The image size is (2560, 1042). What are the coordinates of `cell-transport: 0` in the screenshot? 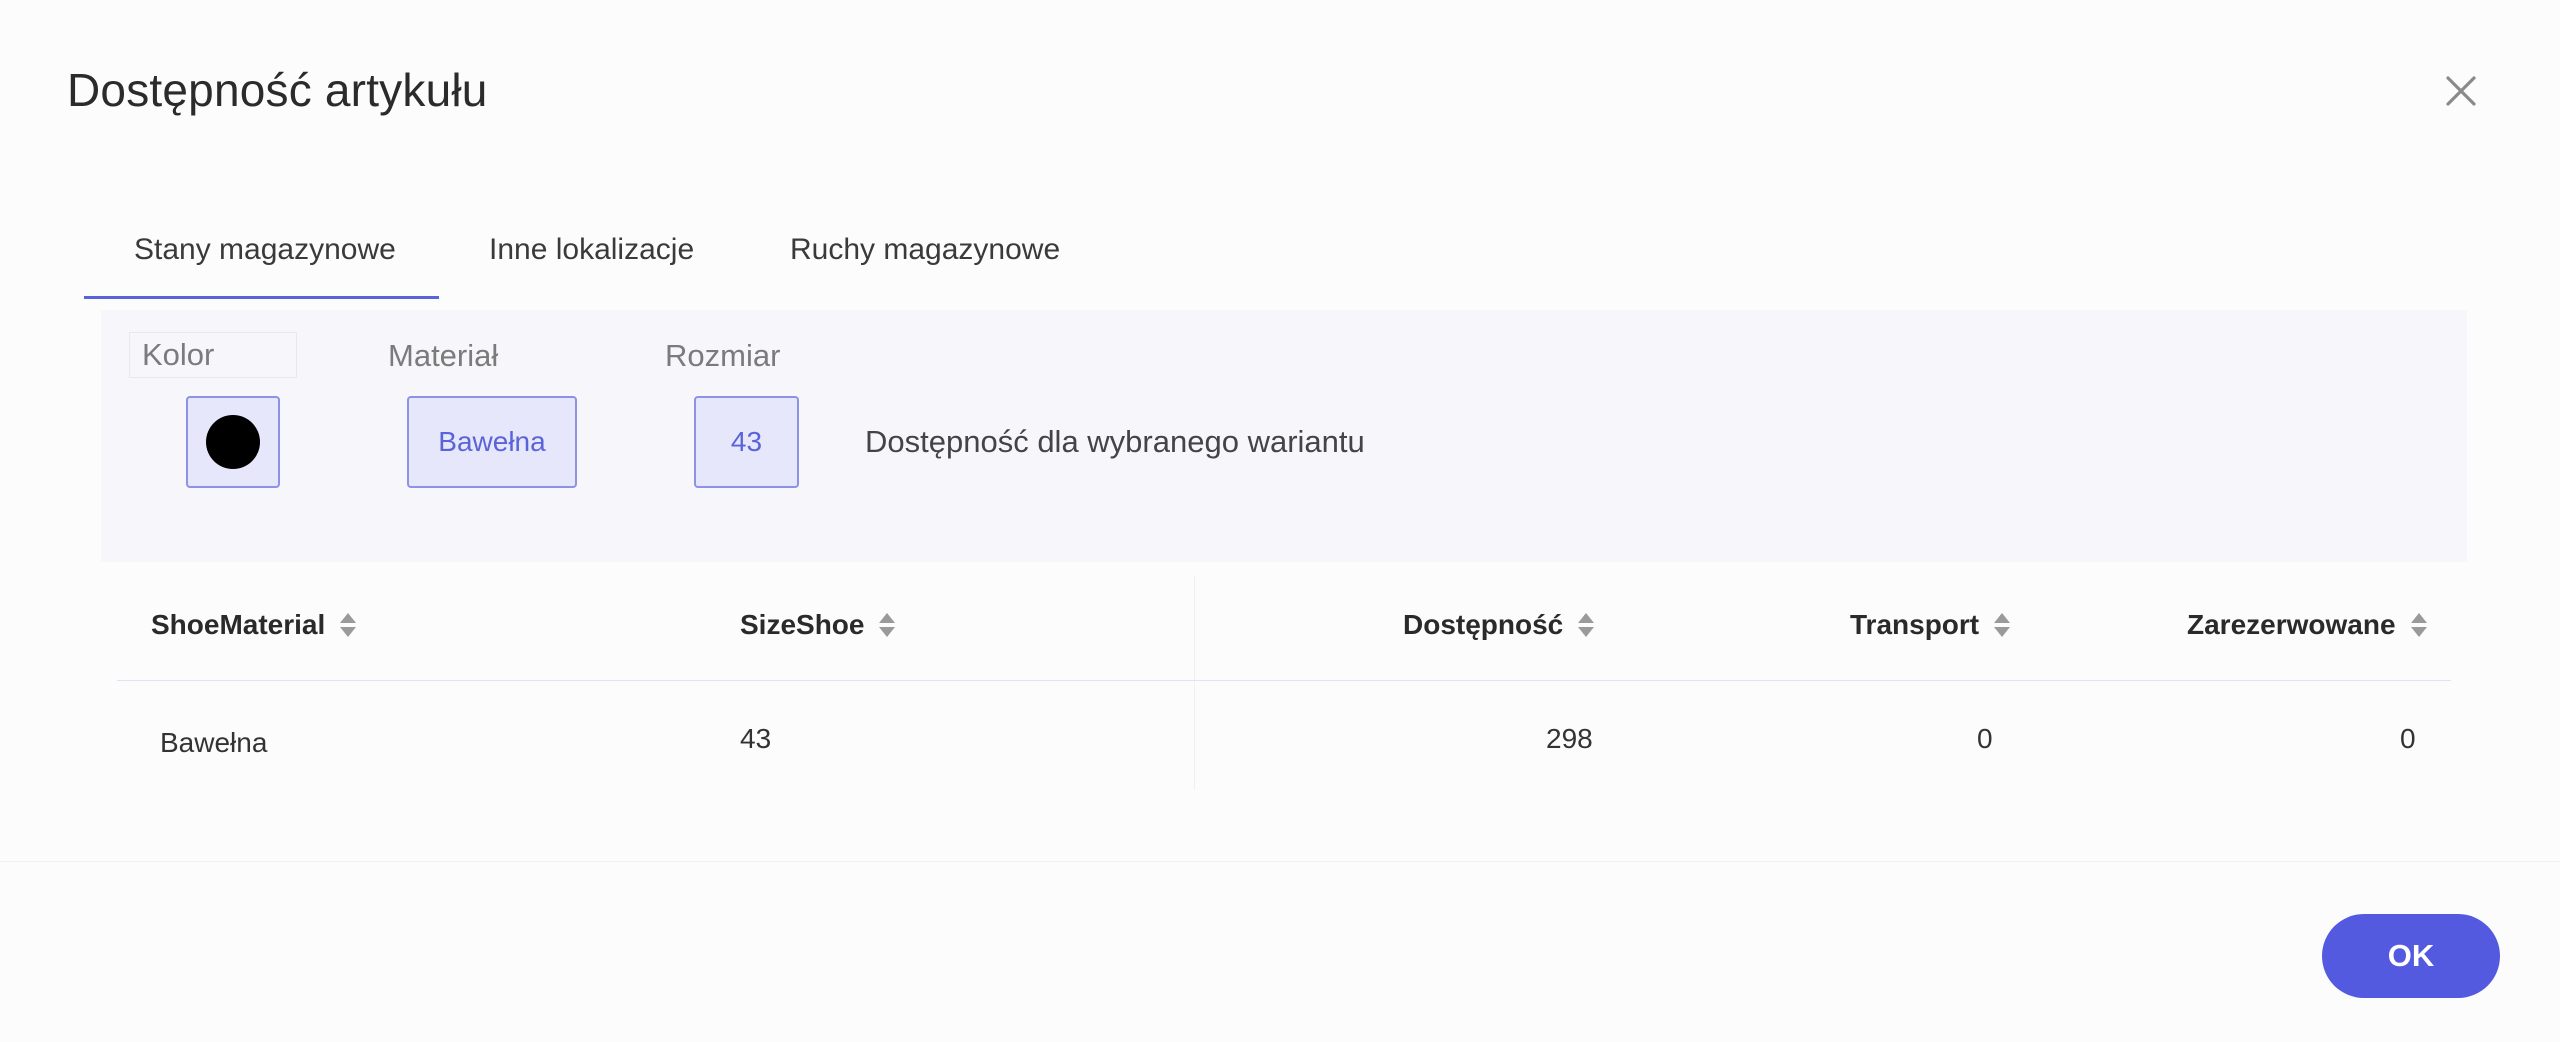 It's located at (1985, 738).